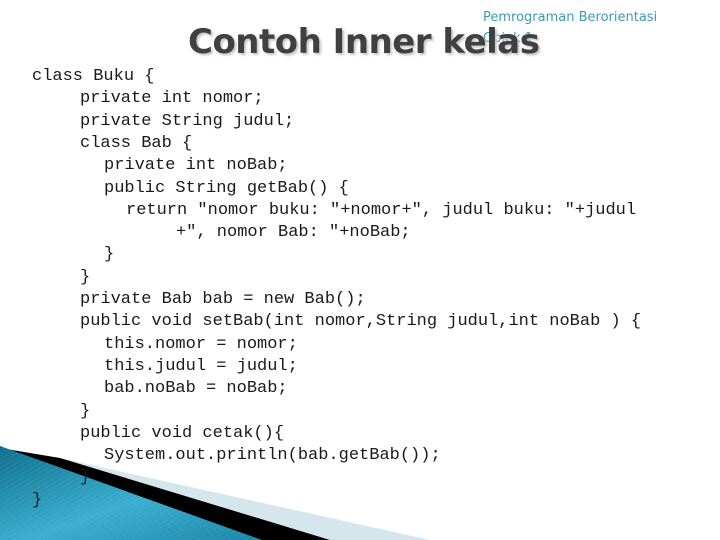 This screenshot has width=720, height=540. I want to click on code-line: bab.noBab = noBab;, so click(196, 389).